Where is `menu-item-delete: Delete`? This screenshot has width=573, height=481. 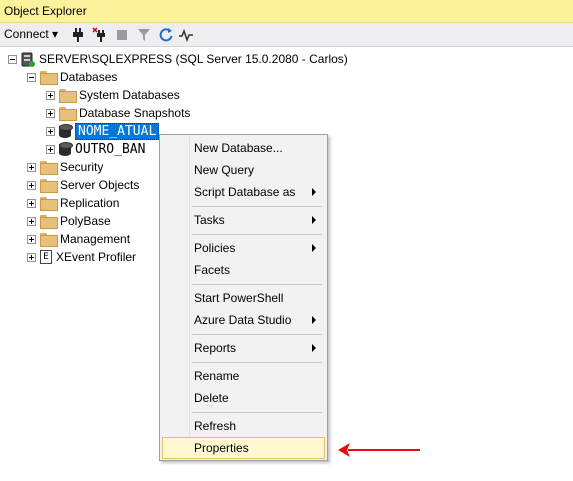 menu-item-delete: Delete is located at coordinates (243, 398).